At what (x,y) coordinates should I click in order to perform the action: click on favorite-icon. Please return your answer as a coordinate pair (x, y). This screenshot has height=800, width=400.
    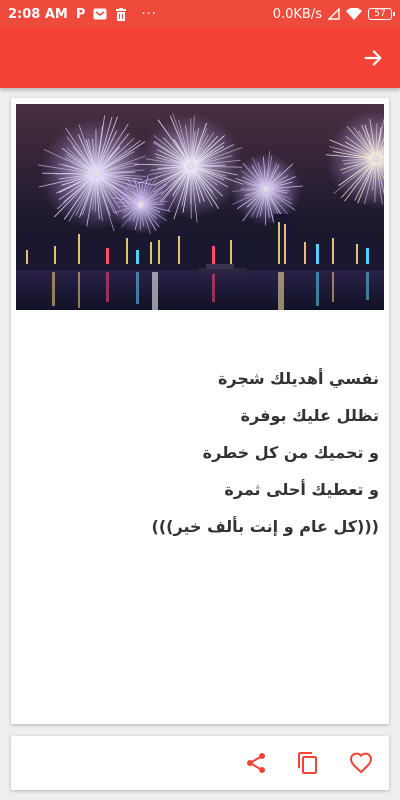
    Looking at the image, I should click on (361, 763).